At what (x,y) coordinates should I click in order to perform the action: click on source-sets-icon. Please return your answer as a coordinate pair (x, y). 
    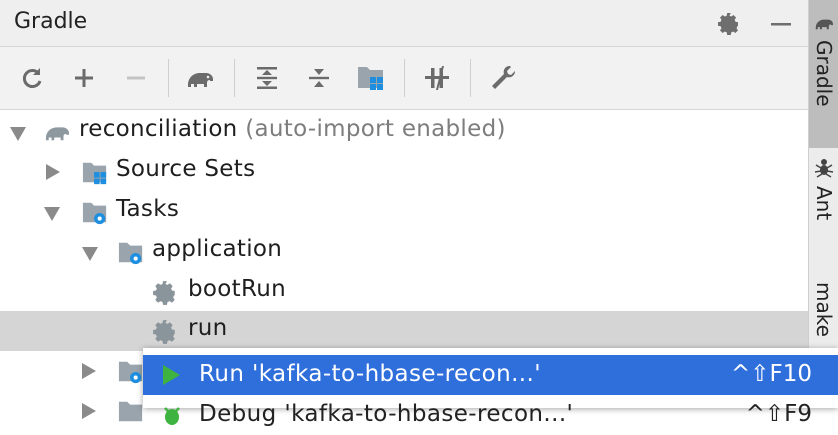
    Looking at the image, I should click on (371, 78).